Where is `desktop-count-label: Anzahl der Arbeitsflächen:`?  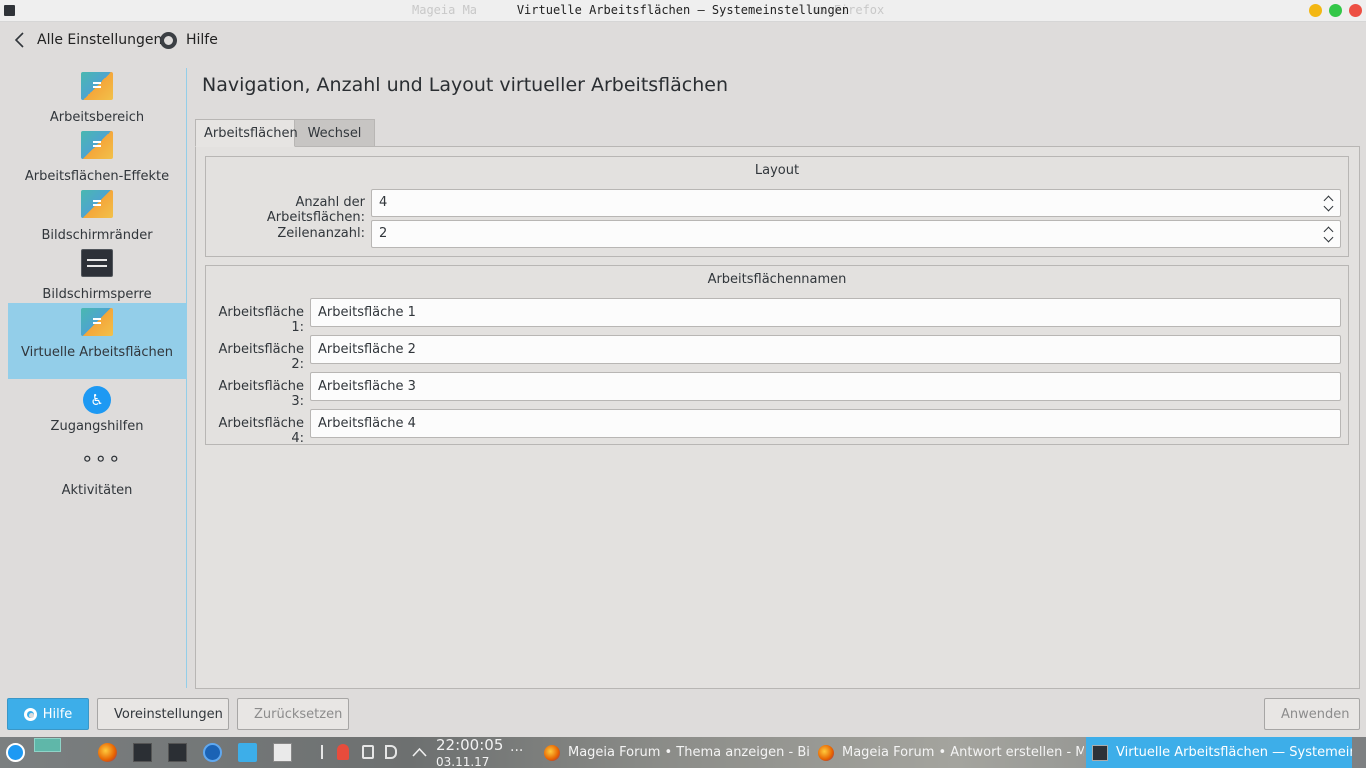 desktop-count-label: Anzahl der Arbeitsflächen: is located at coordinates (315, 210).